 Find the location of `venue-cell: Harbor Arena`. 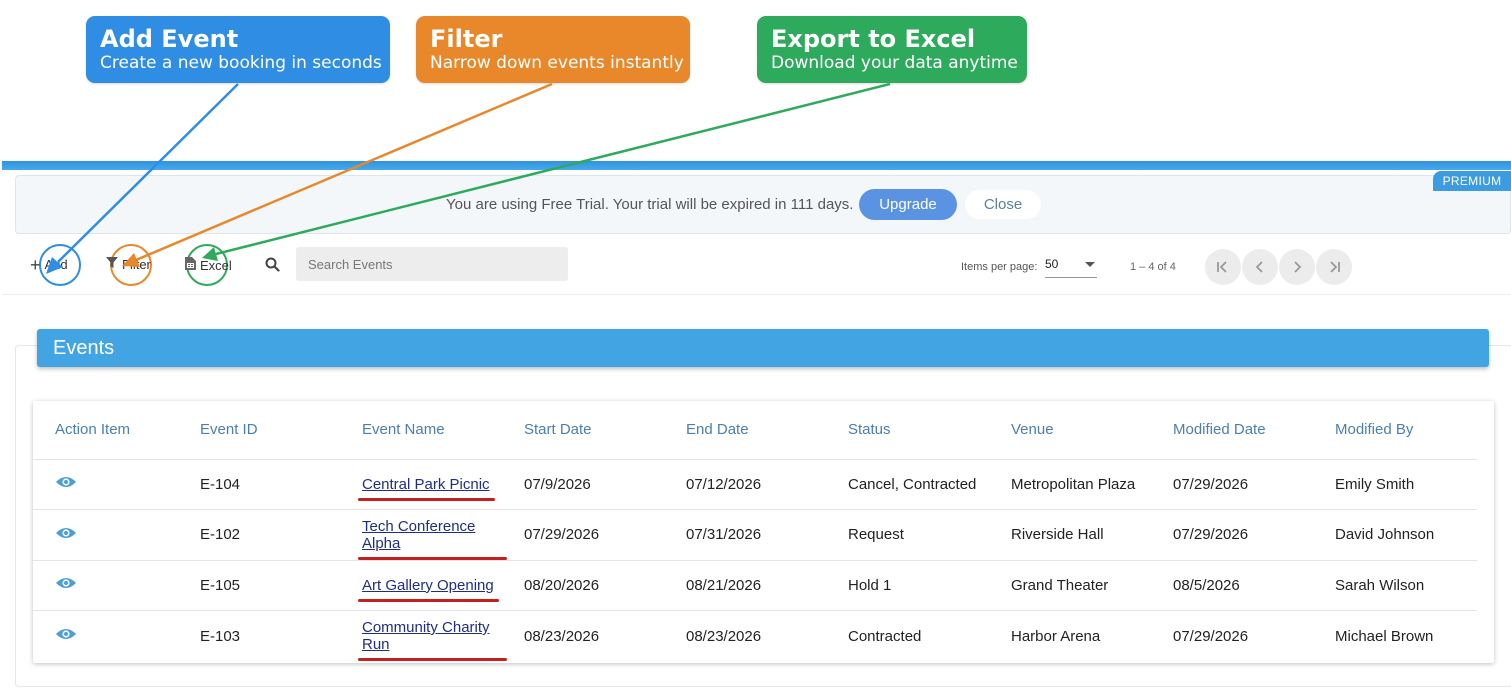

venue-cell: Harbor Arena is located at coordinates (1056, 636).